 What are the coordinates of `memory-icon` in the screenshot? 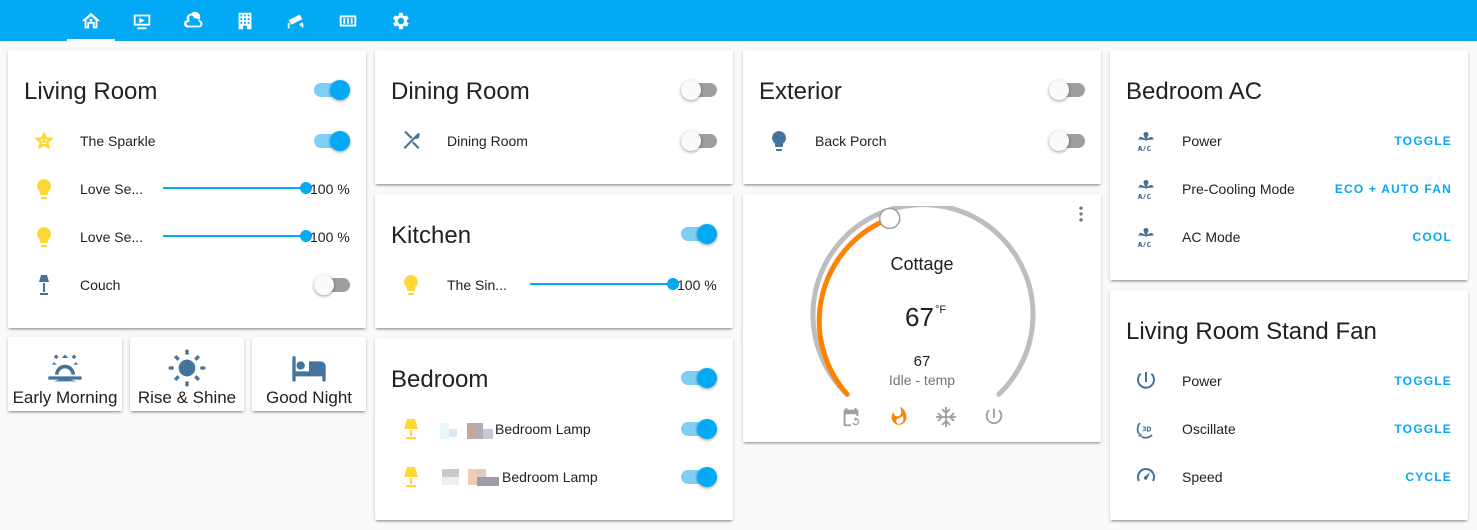 It's located at (348, 20).